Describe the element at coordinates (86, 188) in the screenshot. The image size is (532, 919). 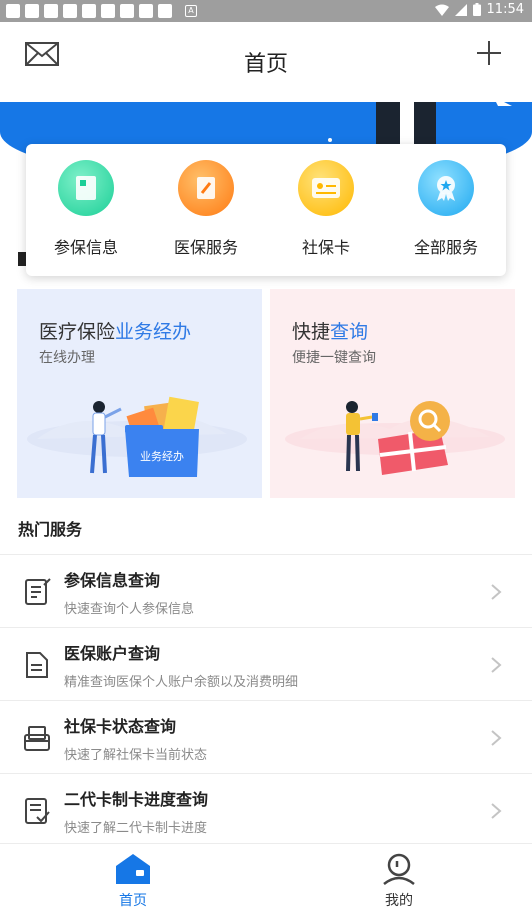
I see `book-icon` at that location.